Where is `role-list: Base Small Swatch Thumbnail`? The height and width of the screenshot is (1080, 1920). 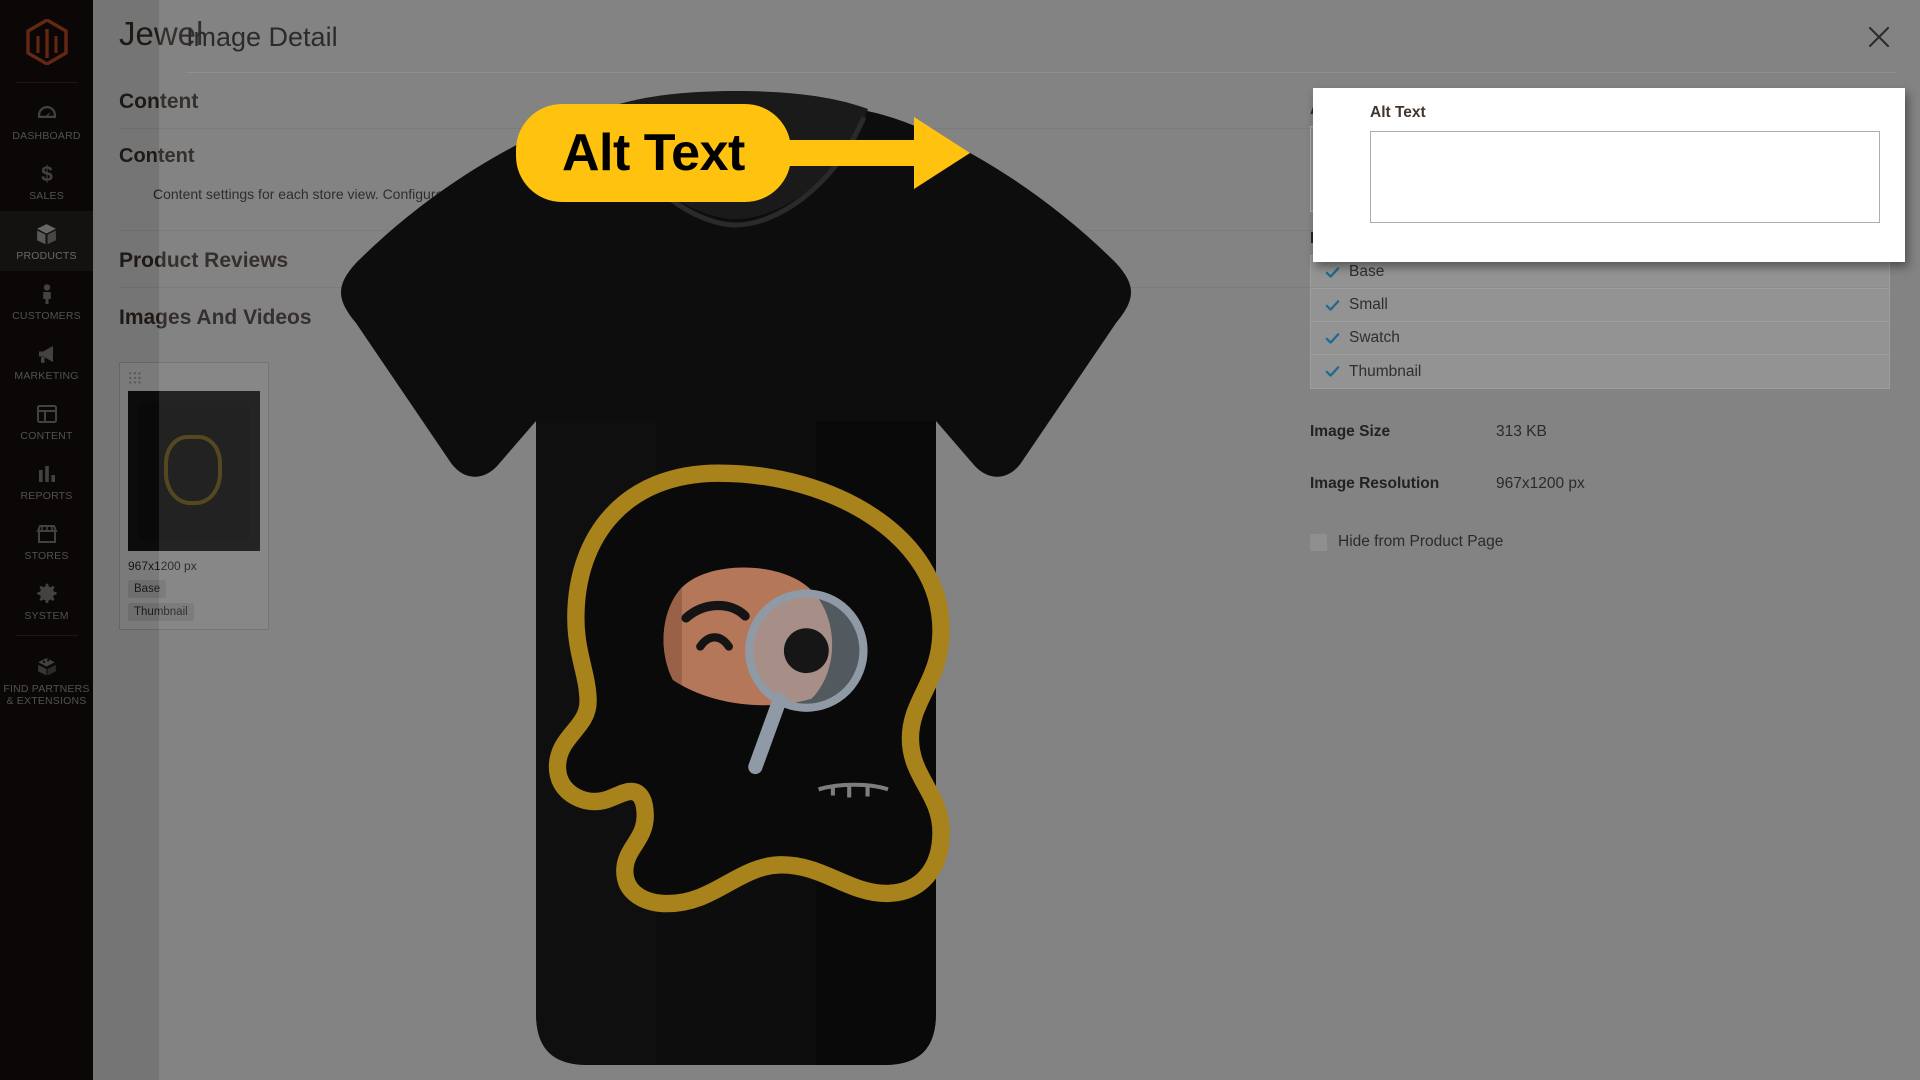 role-list: Base Small Swatch Thumbnail is located at coordinates (1600, 322).